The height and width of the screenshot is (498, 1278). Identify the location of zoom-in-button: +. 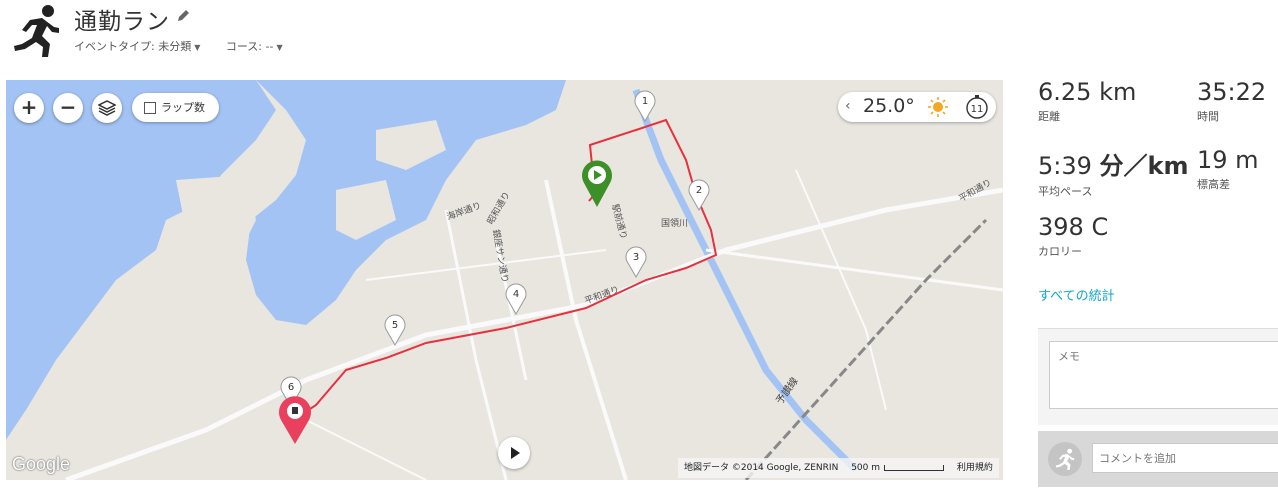
(29, 108).